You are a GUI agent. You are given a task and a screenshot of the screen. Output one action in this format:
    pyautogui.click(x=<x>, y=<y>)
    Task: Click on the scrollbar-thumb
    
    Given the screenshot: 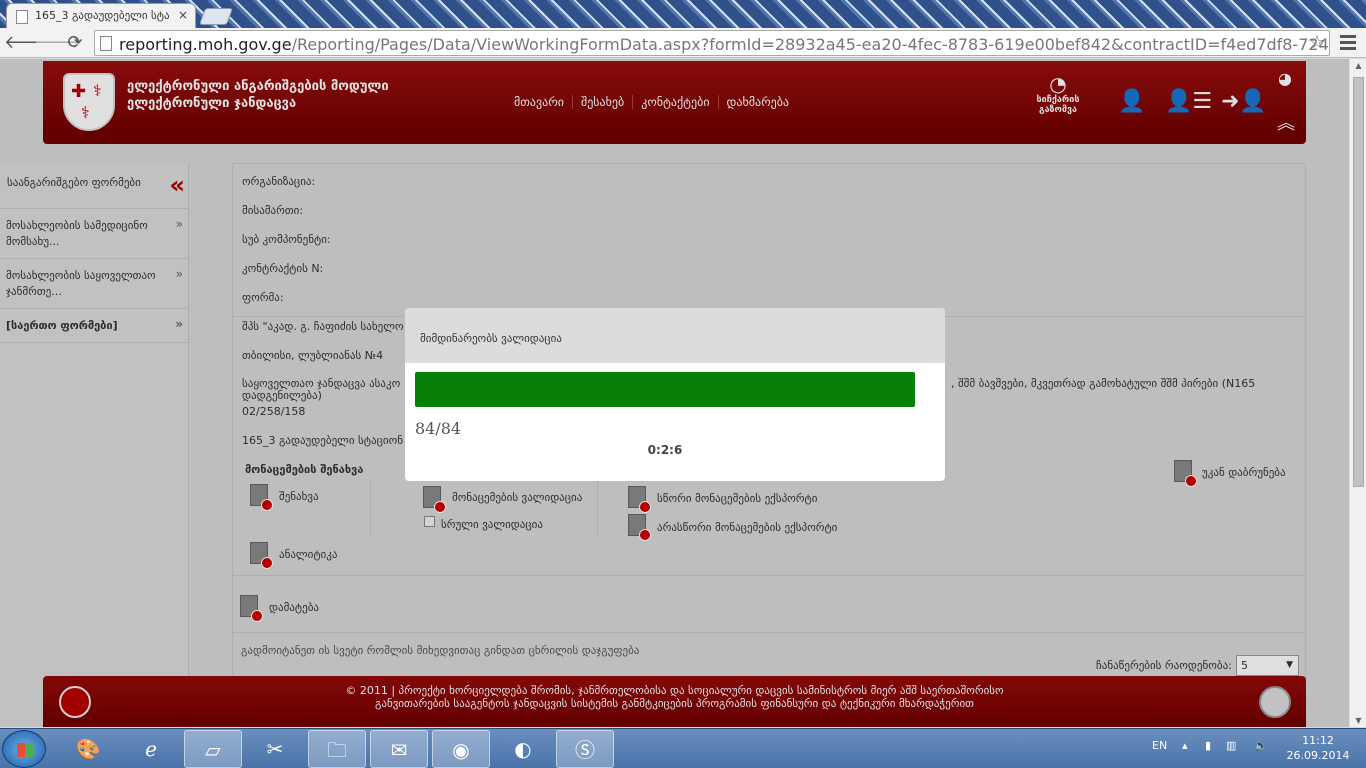 What is the action you would take?
    pyautogui.click(x=1358, y=282)
    